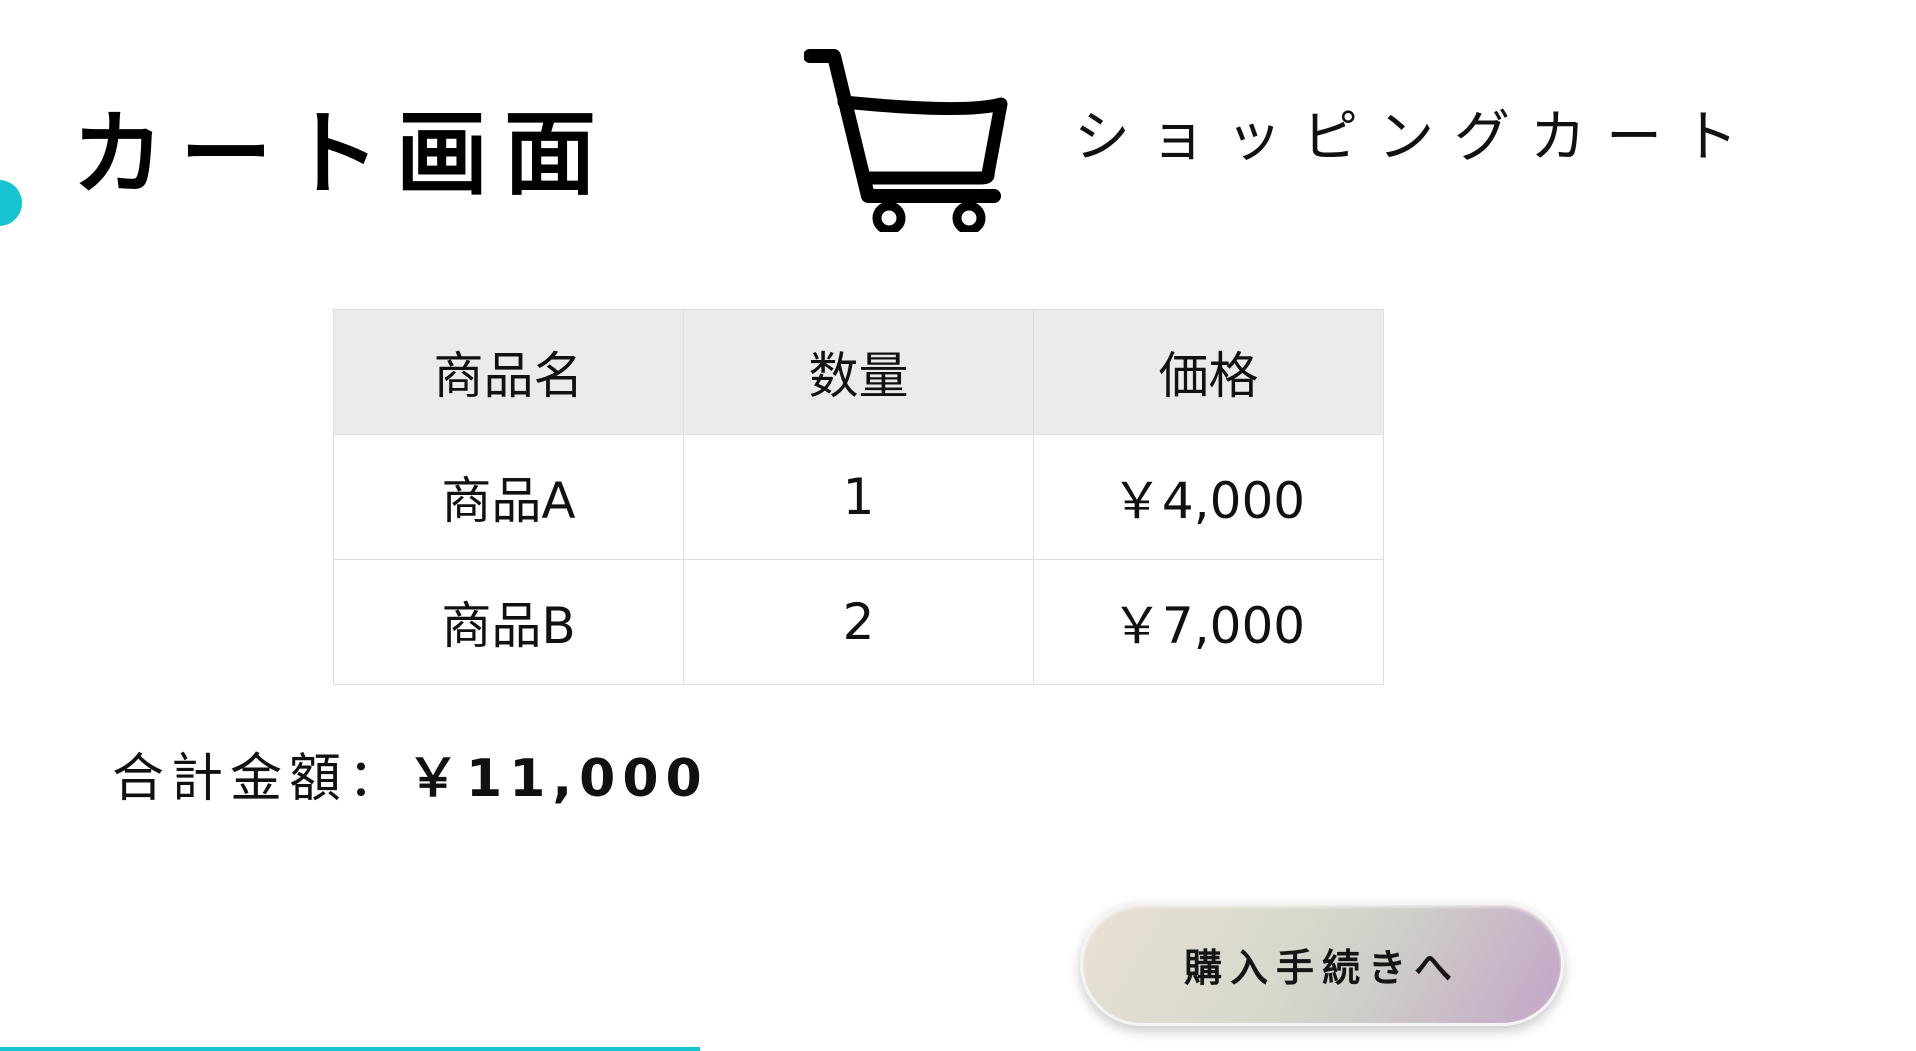  What do you see at coordinates (1208, 622) in the screenshot?
I see `cell-price: ￥7,000` at bounding box center [1208, 622].